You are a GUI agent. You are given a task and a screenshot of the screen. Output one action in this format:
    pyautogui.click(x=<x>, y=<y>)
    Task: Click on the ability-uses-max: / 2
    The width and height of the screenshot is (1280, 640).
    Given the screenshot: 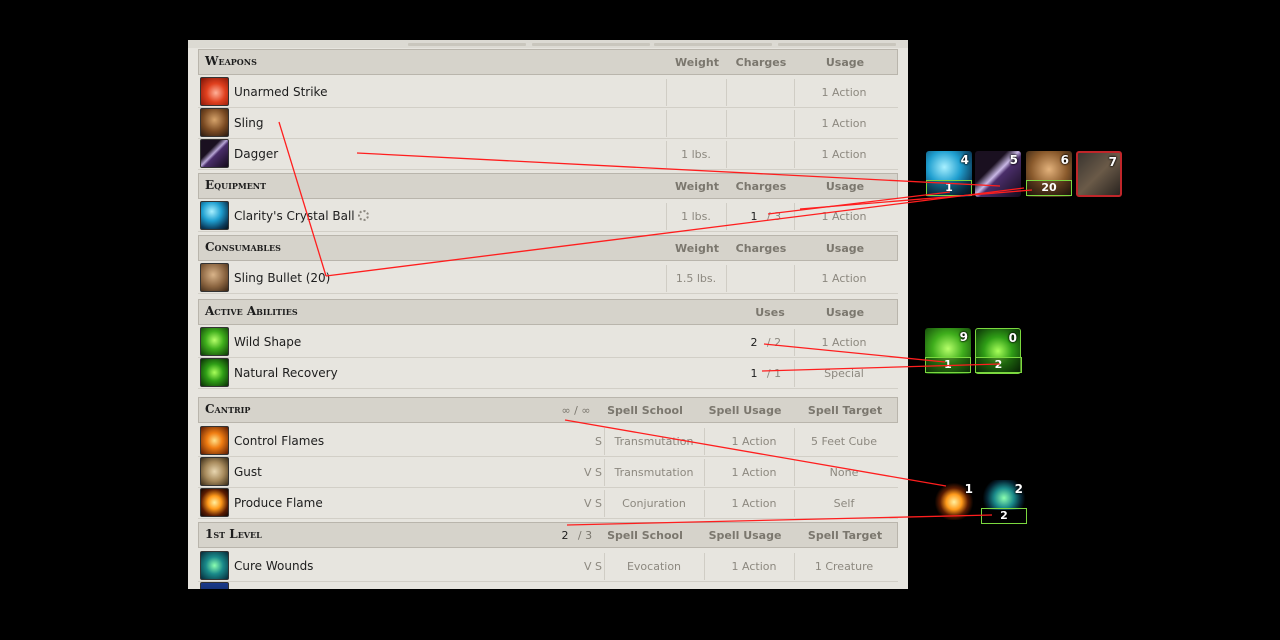 What is the action you would take?
    pyautogui.click(x=774, y=342)
    